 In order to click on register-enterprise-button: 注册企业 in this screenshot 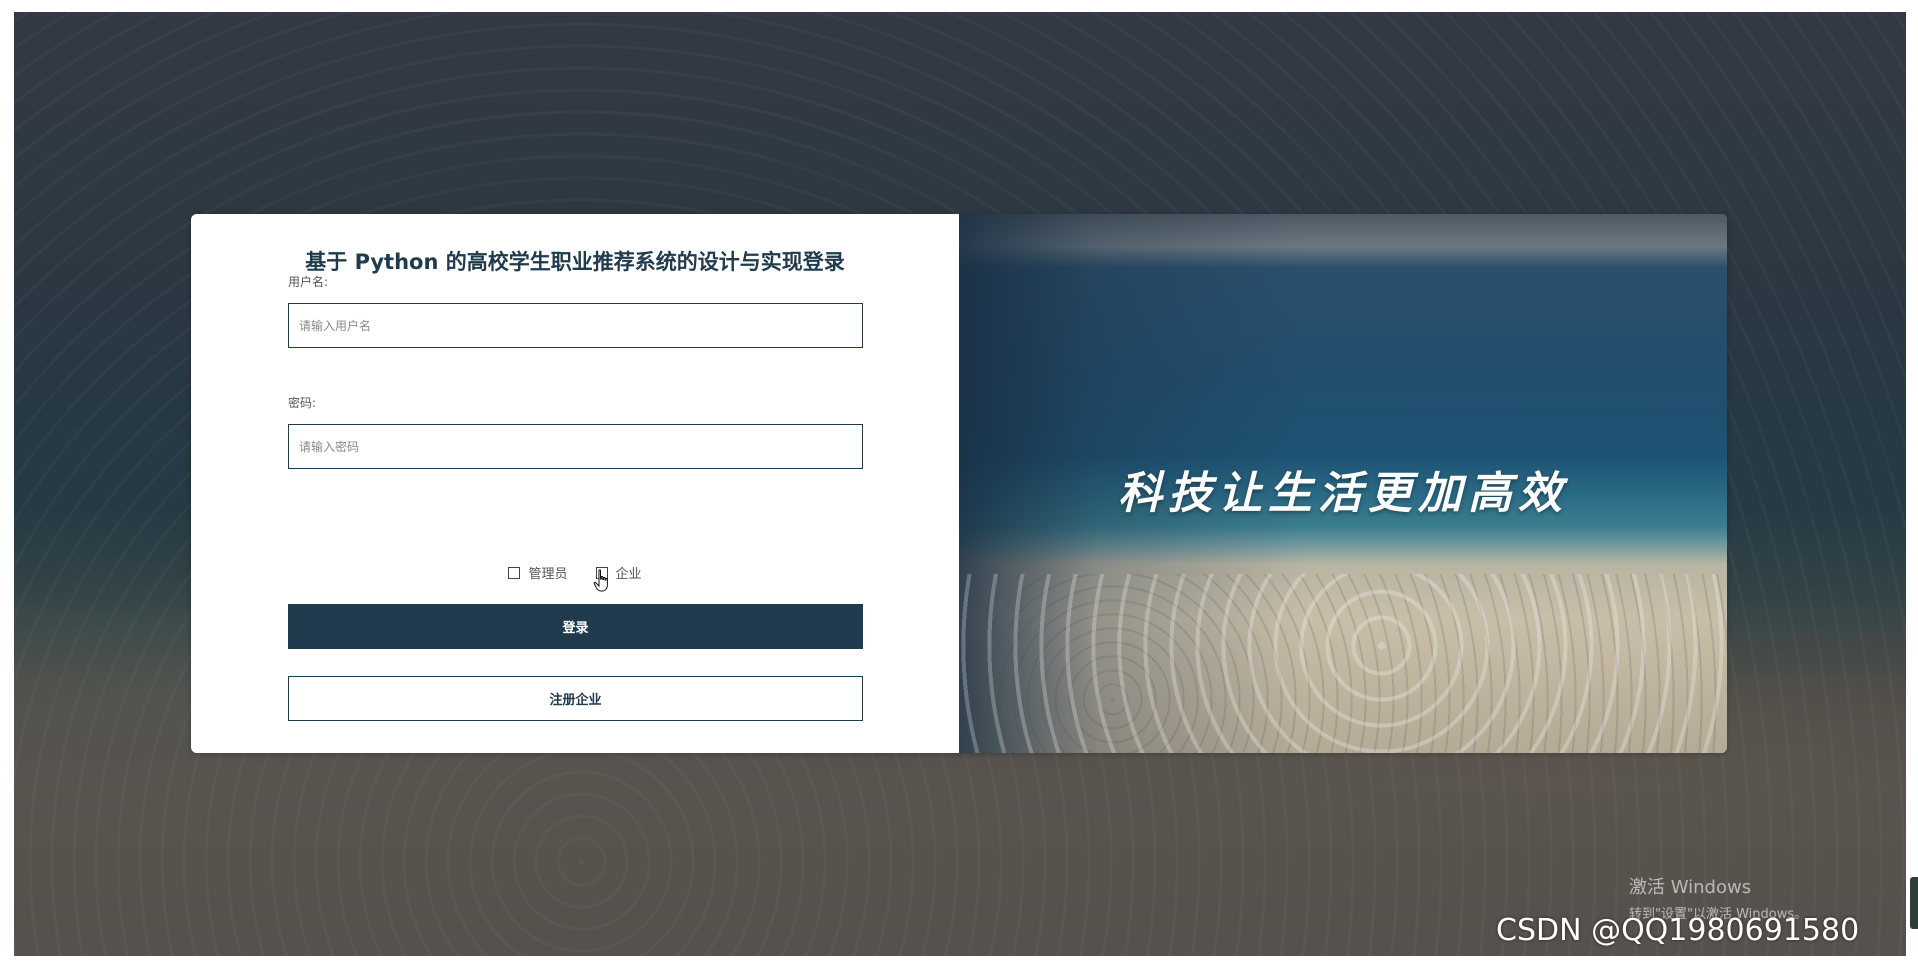, I will do `click(575, 698)`.